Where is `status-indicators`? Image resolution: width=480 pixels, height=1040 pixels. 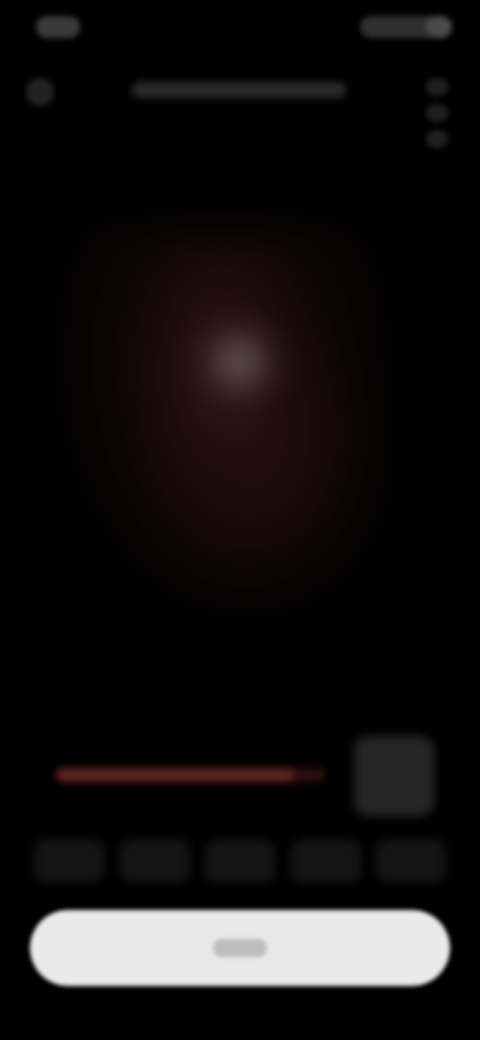
status-indicators is located at coordinates (406, 27).